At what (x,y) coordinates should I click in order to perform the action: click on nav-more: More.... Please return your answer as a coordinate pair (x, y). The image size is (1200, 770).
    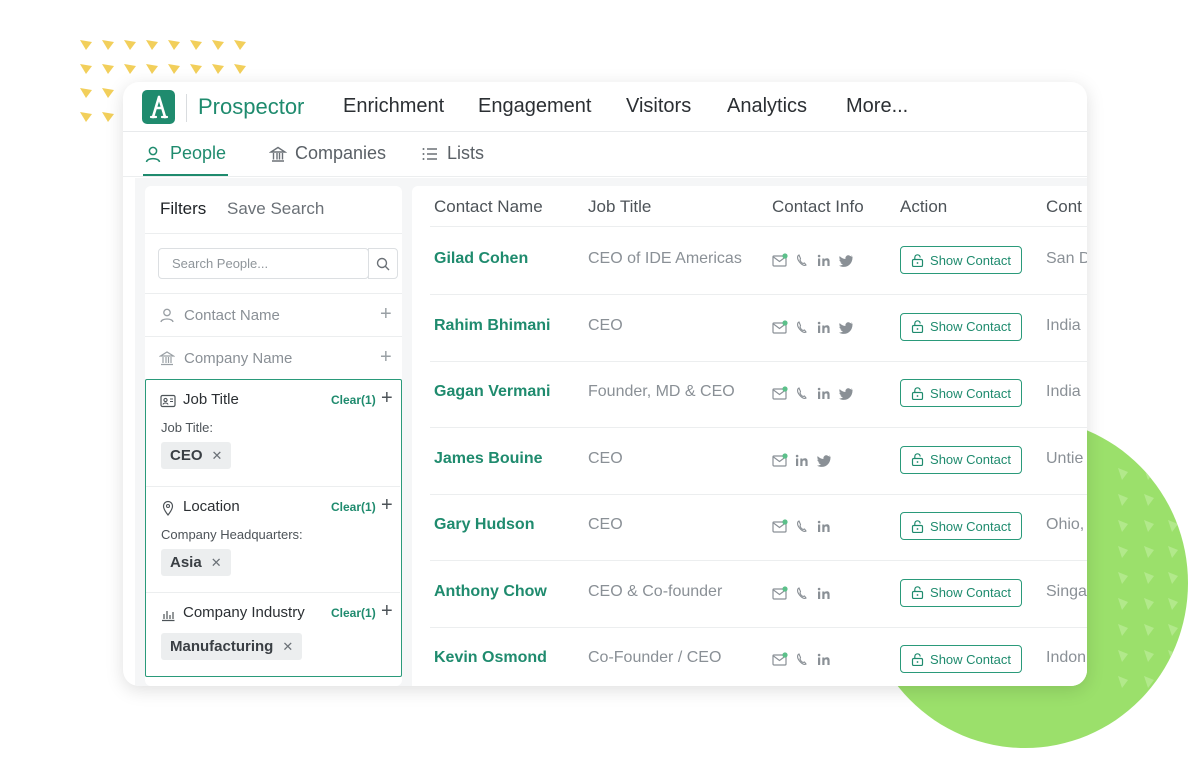
    Looking at the image, I should click on (877, 106).